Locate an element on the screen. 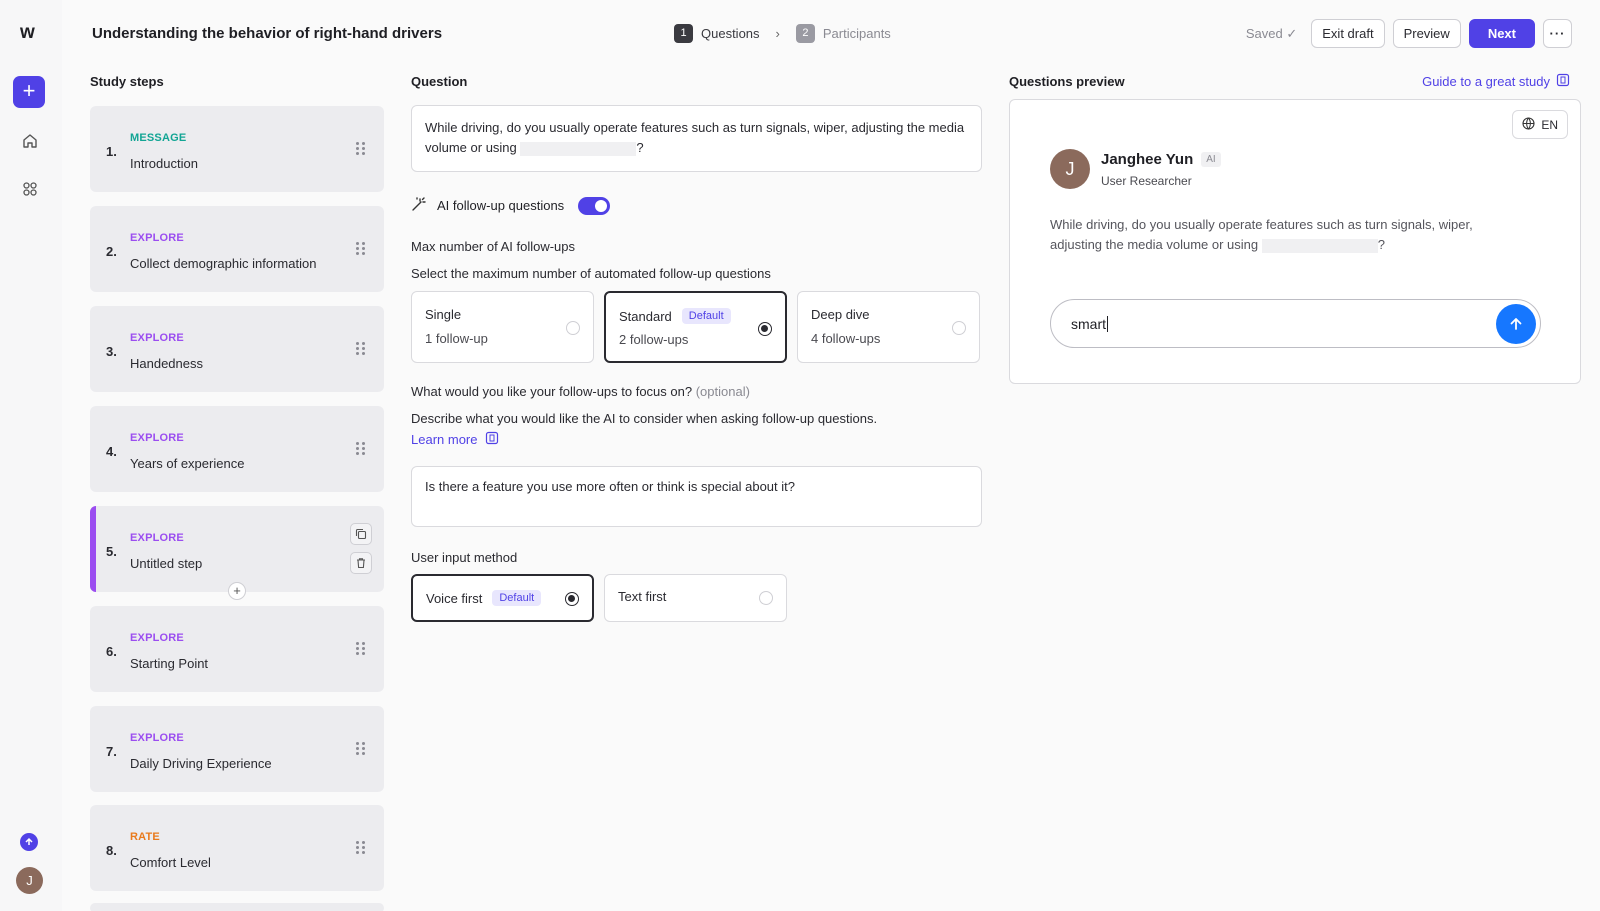 The width and height of the screenshot is (1600, 911). step-name: Daily Driving Experience is located at coordinates (201, 763).